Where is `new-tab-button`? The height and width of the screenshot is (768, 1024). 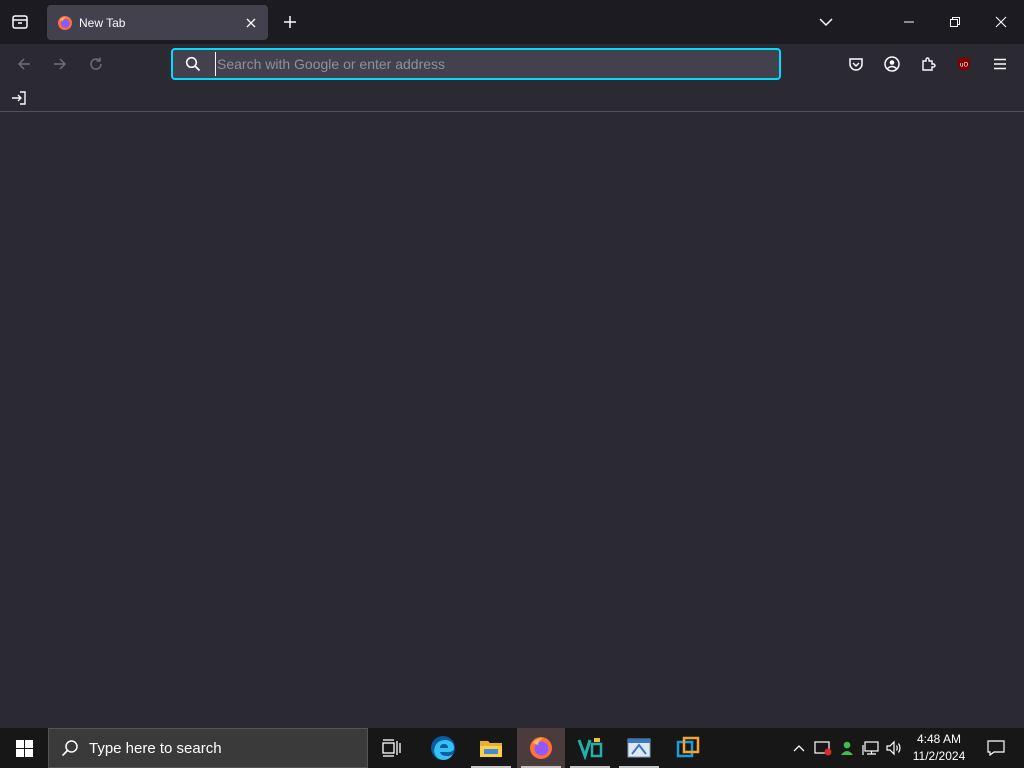
new-tab-button is located at coordinates (290, 22).